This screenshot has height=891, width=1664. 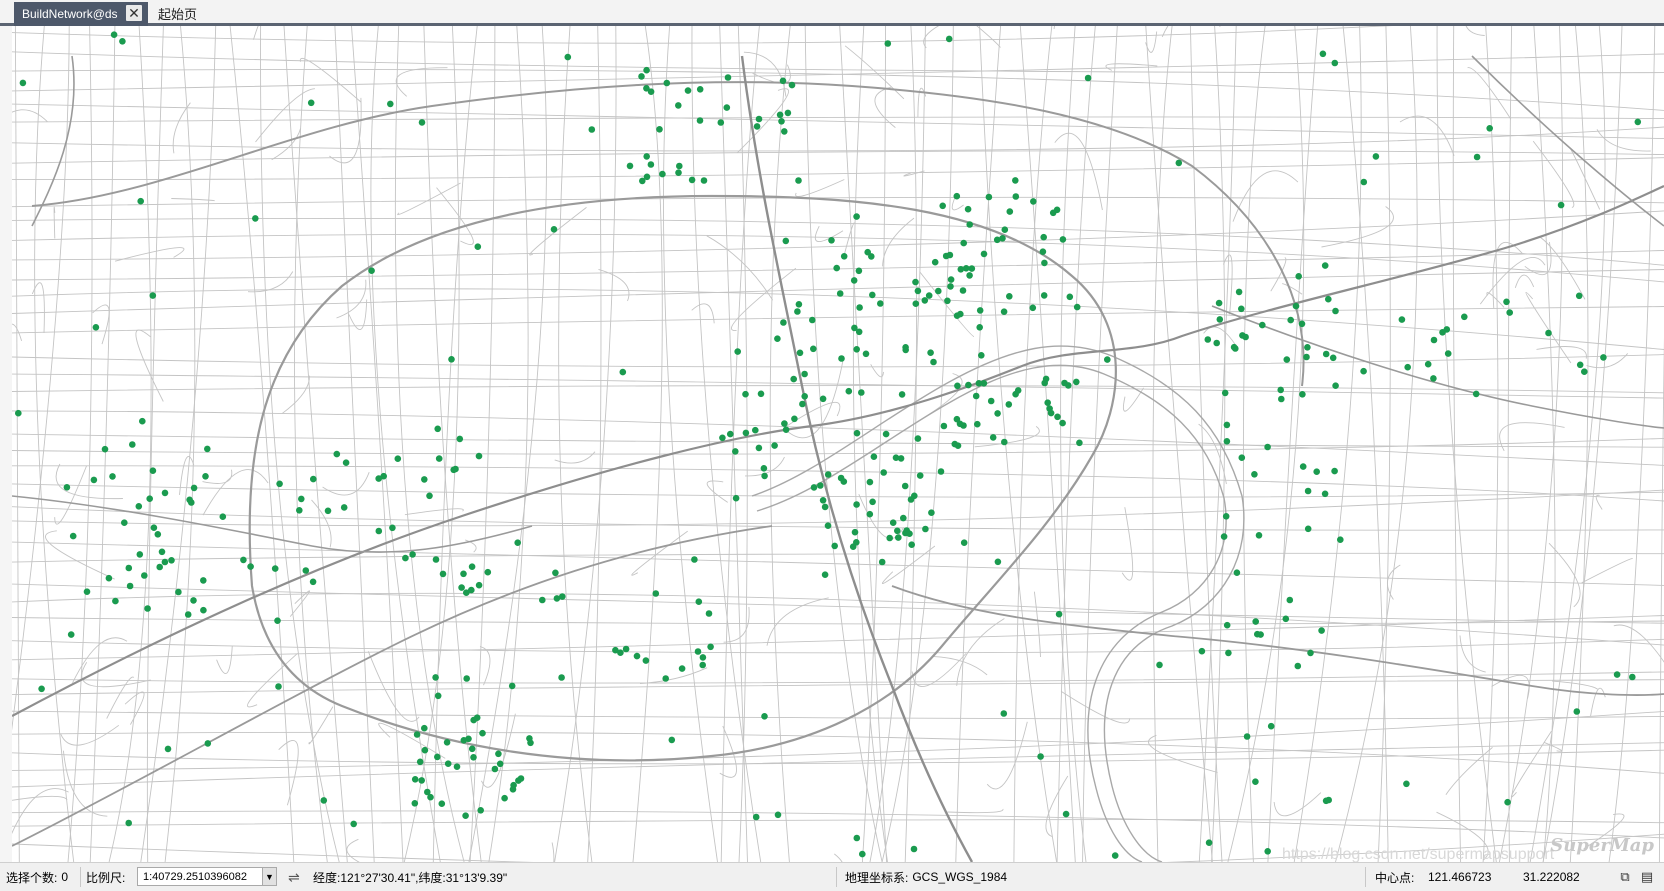 What do you see at coordinates (81, 14) in the screenshot?
I see `tab-buildnetwork: BuildNetwork@ds ✕` at bounding box center [81, 14].